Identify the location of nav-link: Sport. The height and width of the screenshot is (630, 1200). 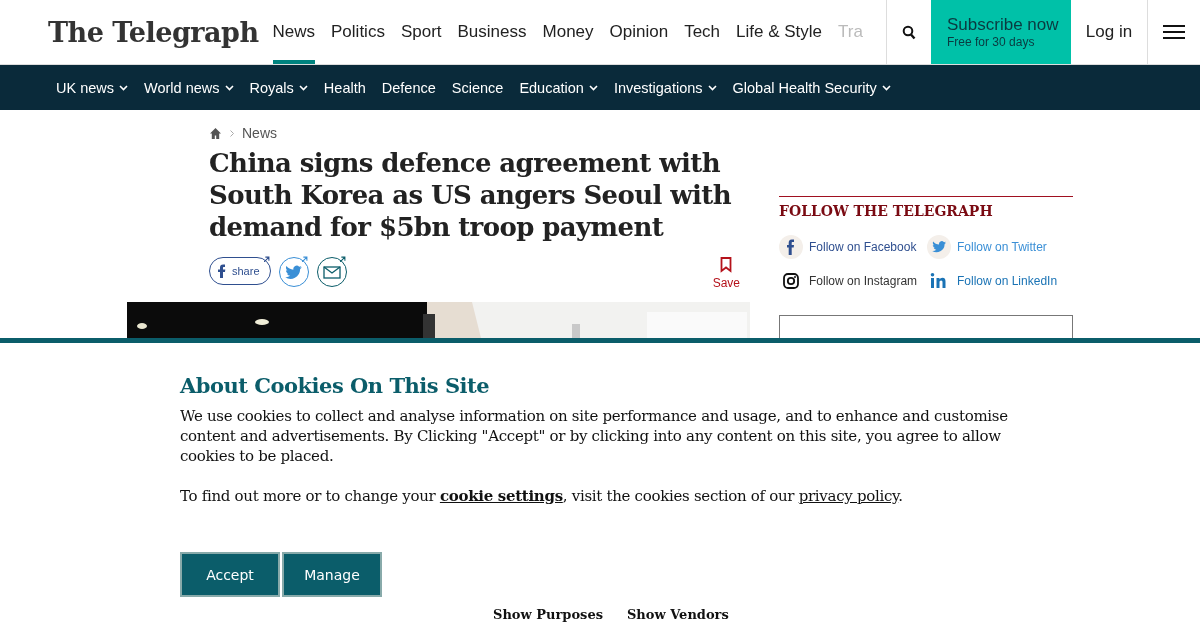
(421, 32).